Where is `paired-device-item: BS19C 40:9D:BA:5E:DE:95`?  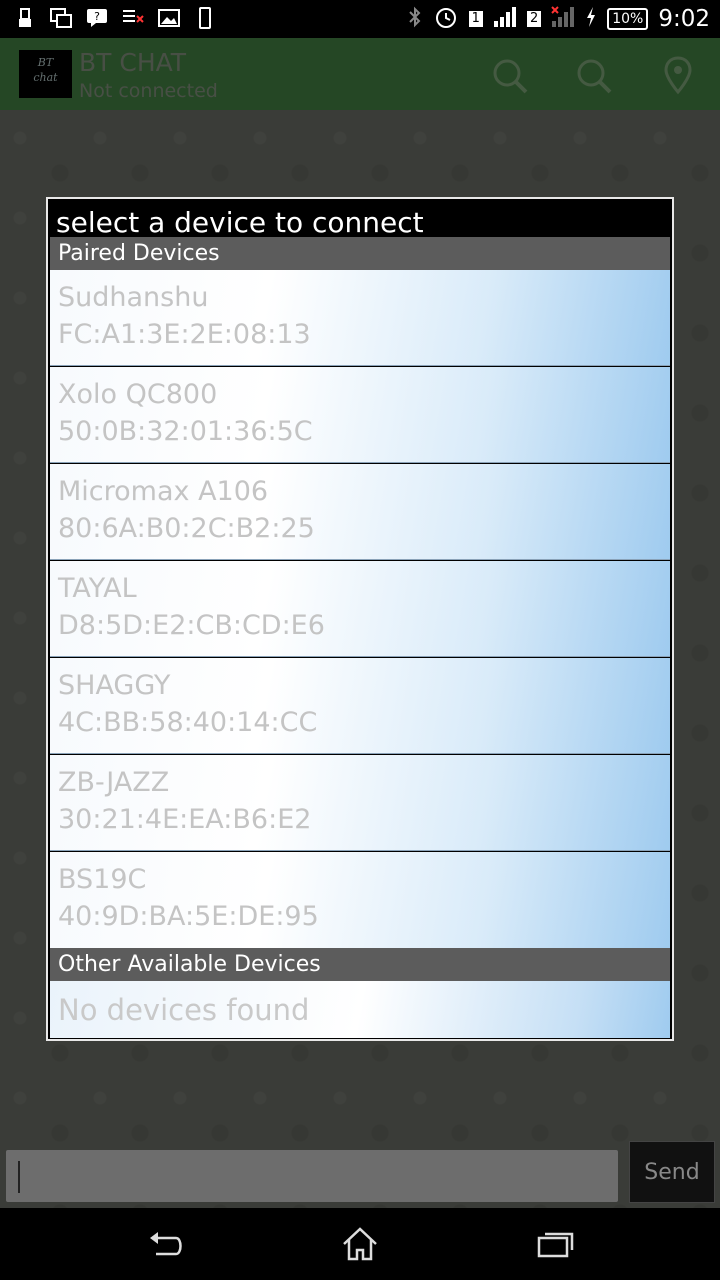 paired-device-item: BS19C 40:9D:BA:5E:DE:95 is located at coordinates (360, 900).